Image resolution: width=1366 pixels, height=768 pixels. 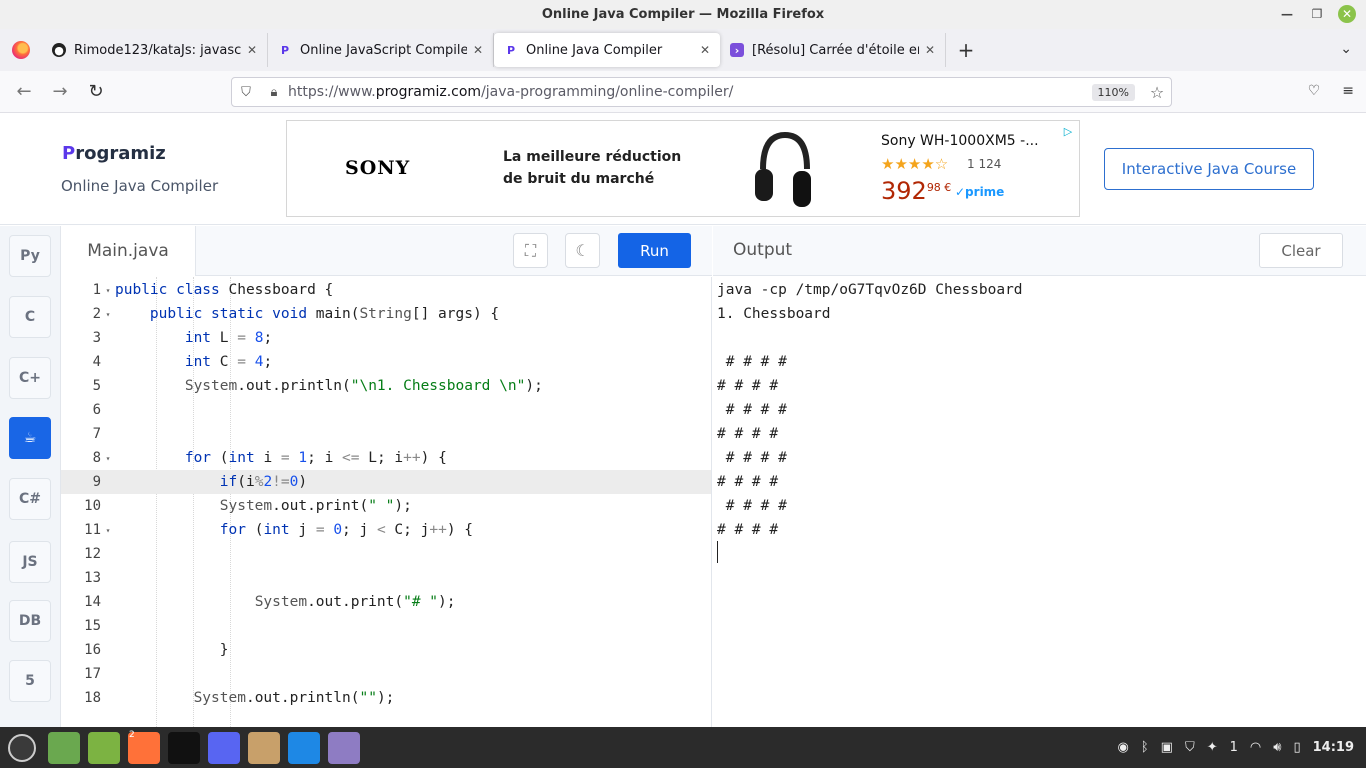 I want to click on hamburger-menu-icon: ≡, so click(x=1348, y=91).